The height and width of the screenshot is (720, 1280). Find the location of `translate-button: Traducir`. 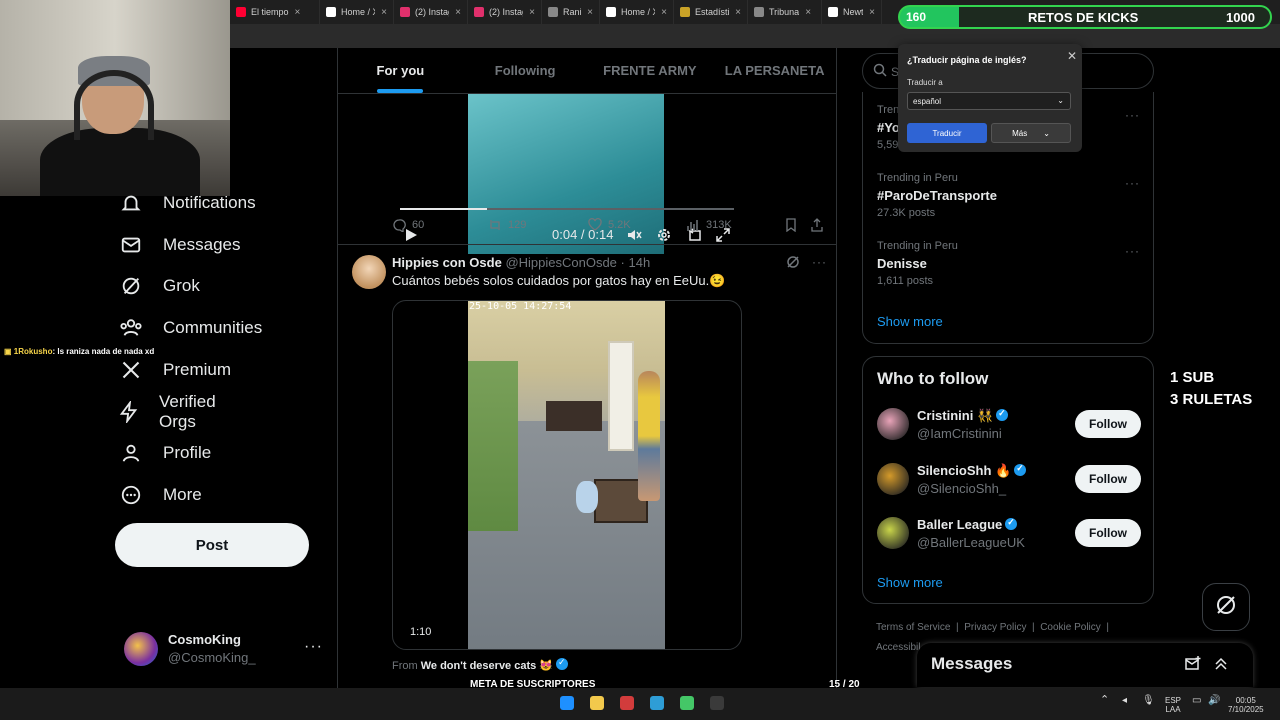

translate-button: Traducir is located at coordinates (947, 133).